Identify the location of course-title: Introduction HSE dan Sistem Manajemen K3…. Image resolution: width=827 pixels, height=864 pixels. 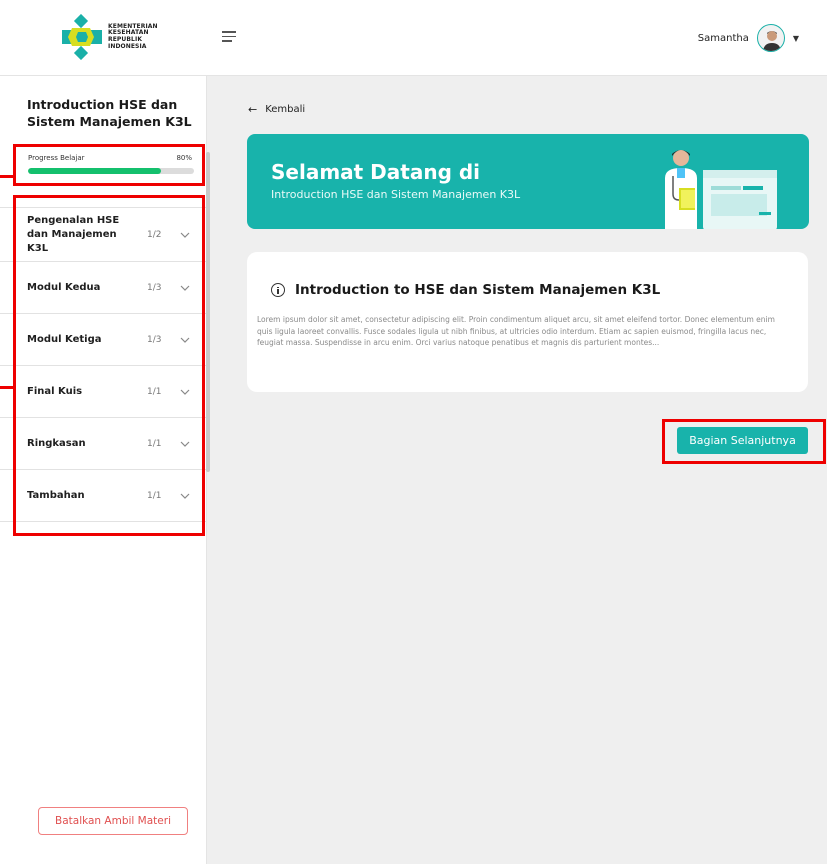
(109, 113).